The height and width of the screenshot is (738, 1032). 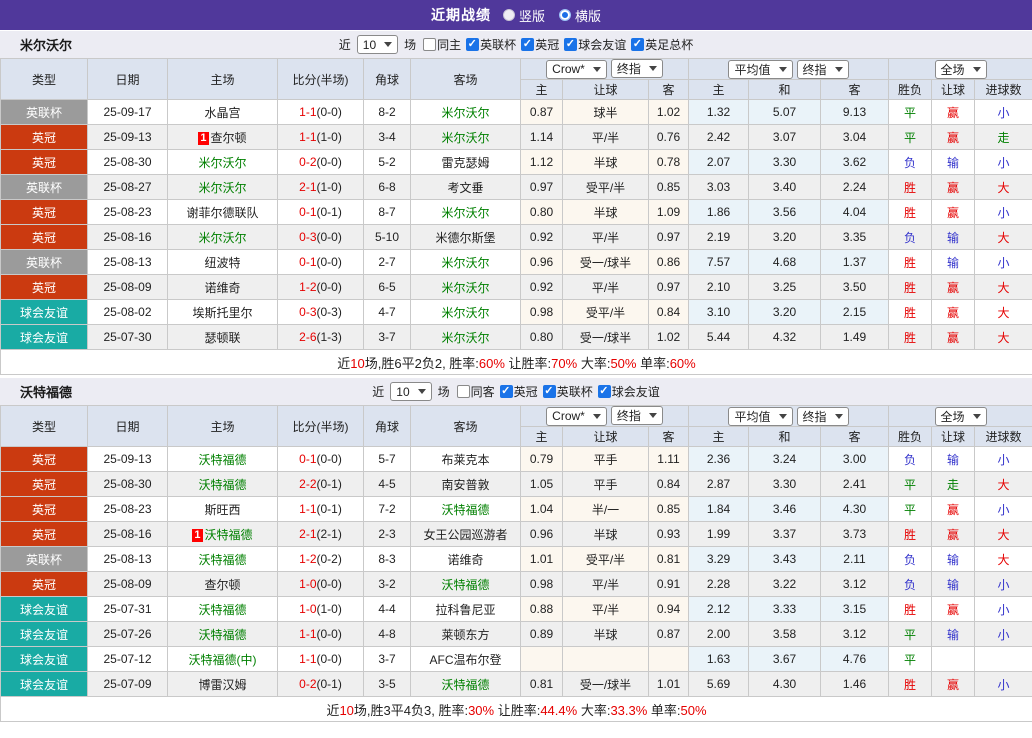 What do you see at coordinates (320, 534) in the screenshot?
I see `score-cell: 2-1(2-1)` at bounding box center [320, 534].